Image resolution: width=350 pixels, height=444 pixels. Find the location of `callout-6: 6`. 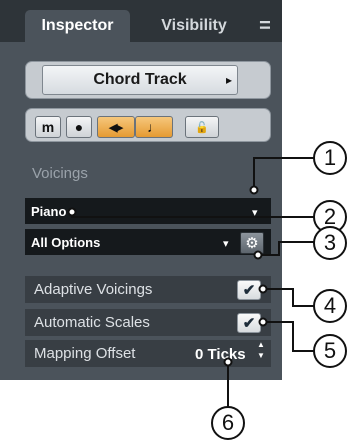

callout-6: 6 is located at coordinates (228, 423).